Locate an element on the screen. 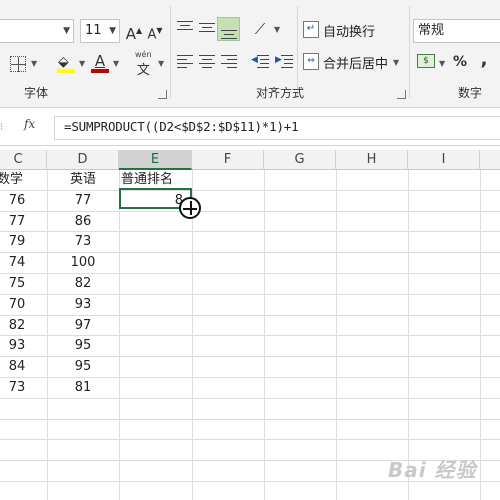 The height and width of the screenshot is (500, 500). phonetic-guide-button: wén 文 is located at coordinates (145, 64).